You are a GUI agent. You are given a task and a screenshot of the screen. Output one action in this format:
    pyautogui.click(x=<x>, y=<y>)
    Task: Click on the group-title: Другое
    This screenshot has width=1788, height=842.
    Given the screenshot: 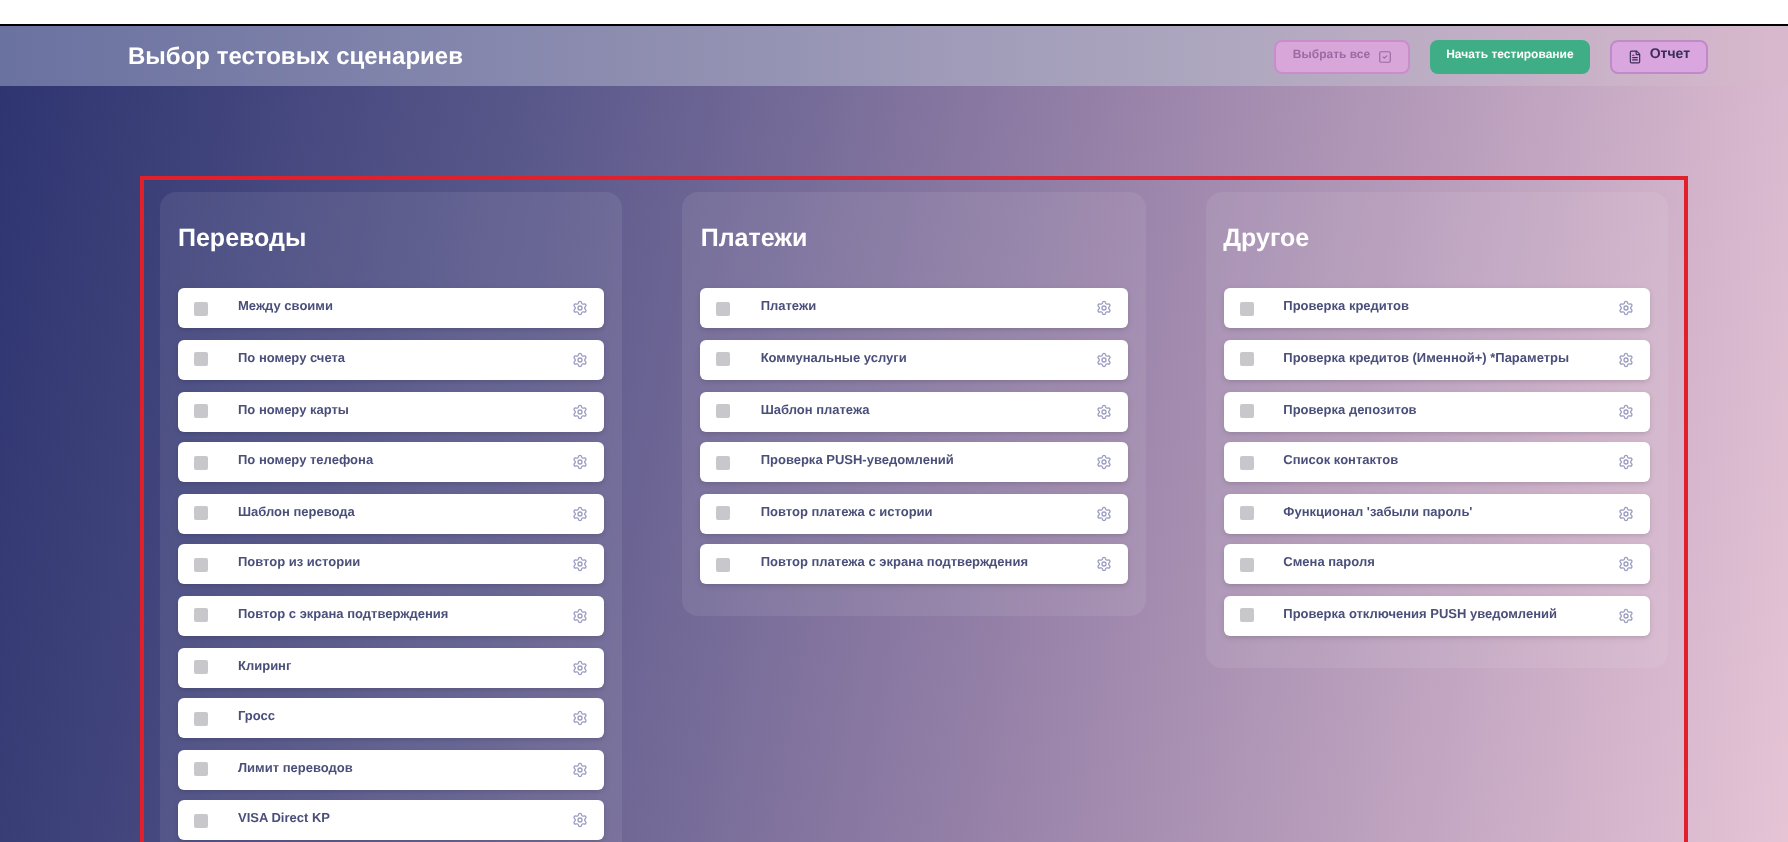 What is the action you would take?
    pyautogui.click(x=1267, y=239)
    